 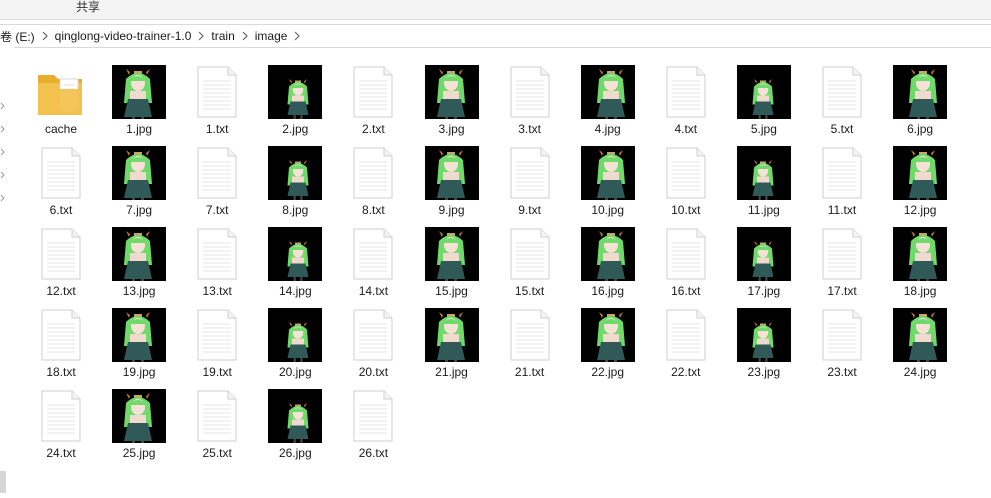 I want to click on file-item: 19.txt, so click(x=212, y=346).